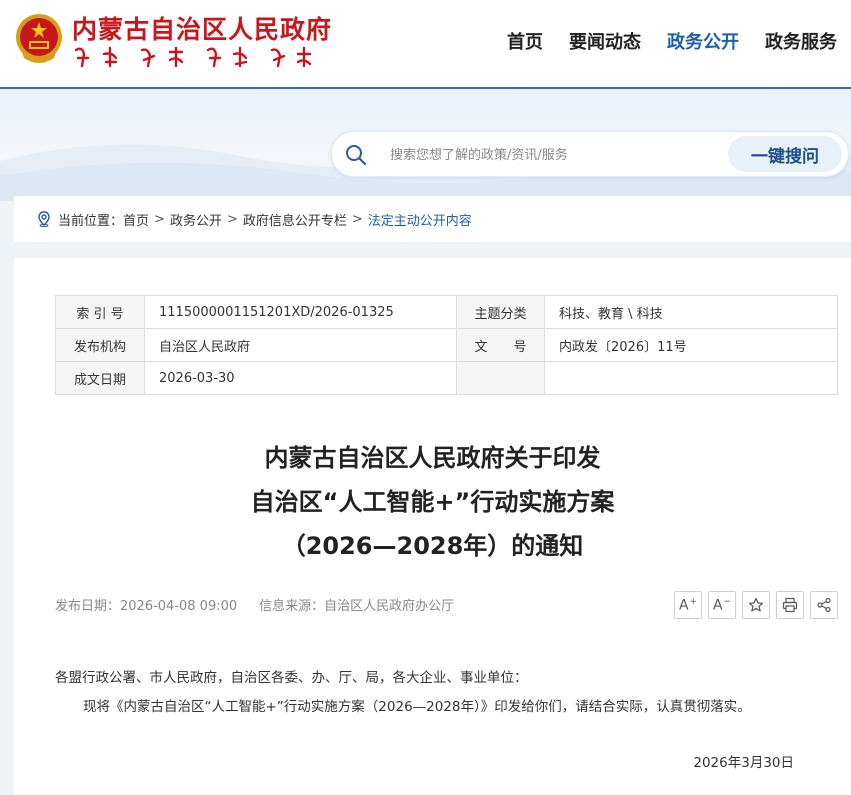  Describe the element at coordinates (659, 41) in the screenshot. I see `main-nav: 首页 要闻动态 政务公开 政务服务` at that location.